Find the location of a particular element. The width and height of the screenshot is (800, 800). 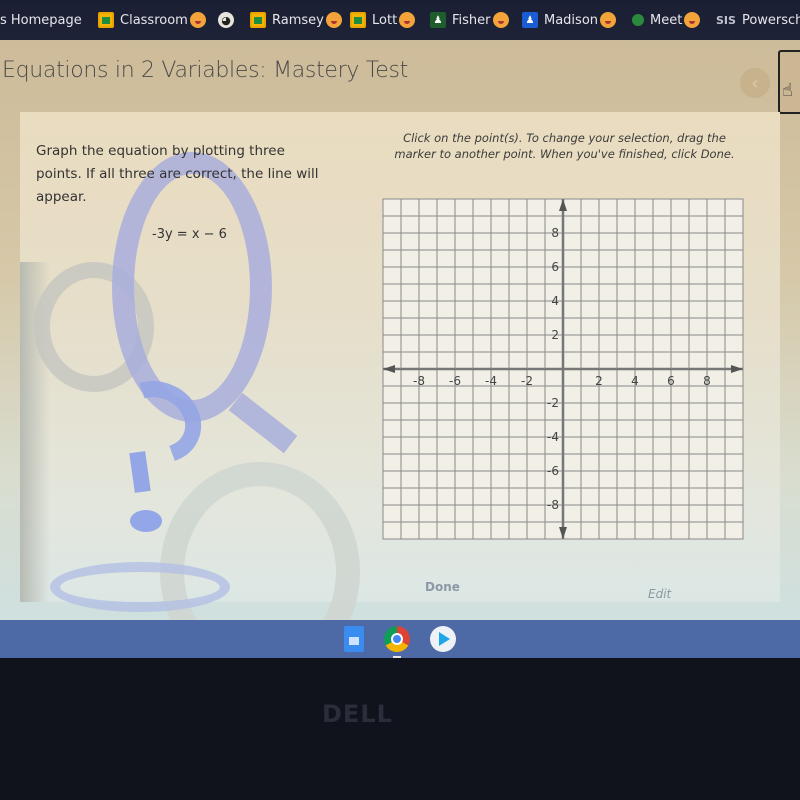

grinning-face-emoji-icon is located at coordinates (692, 20).